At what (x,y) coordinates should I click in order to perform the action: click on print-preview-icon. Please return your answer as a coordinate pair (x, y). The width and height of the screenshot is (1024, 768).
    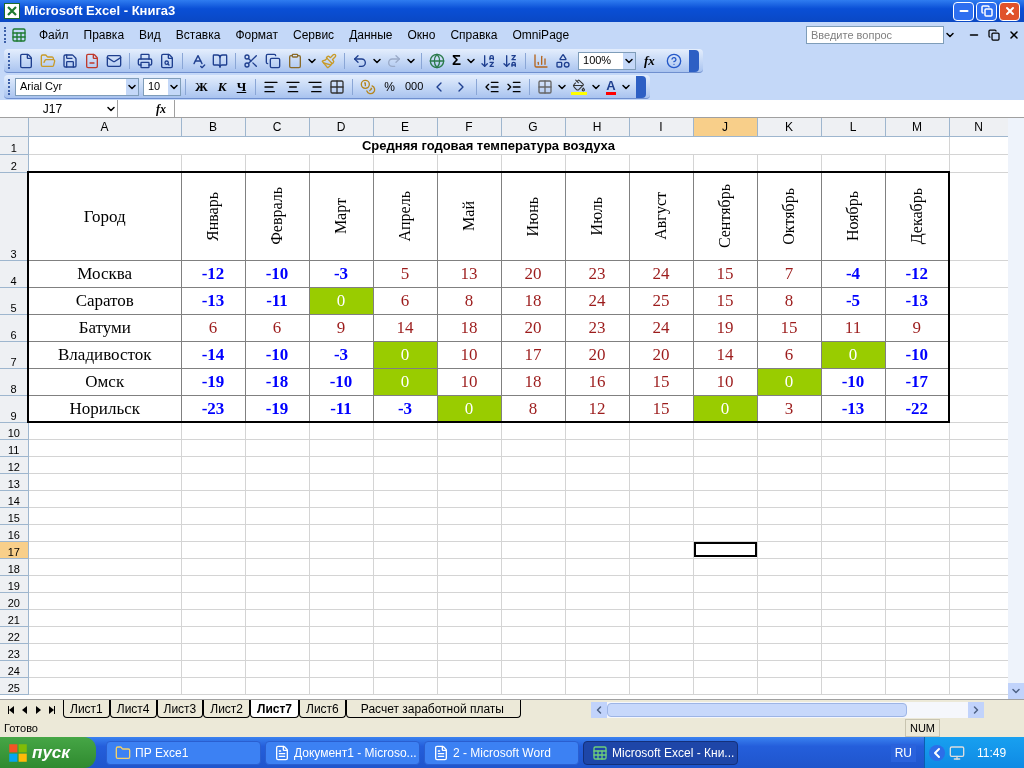
    Looking at the image, I should click on (167, 60).